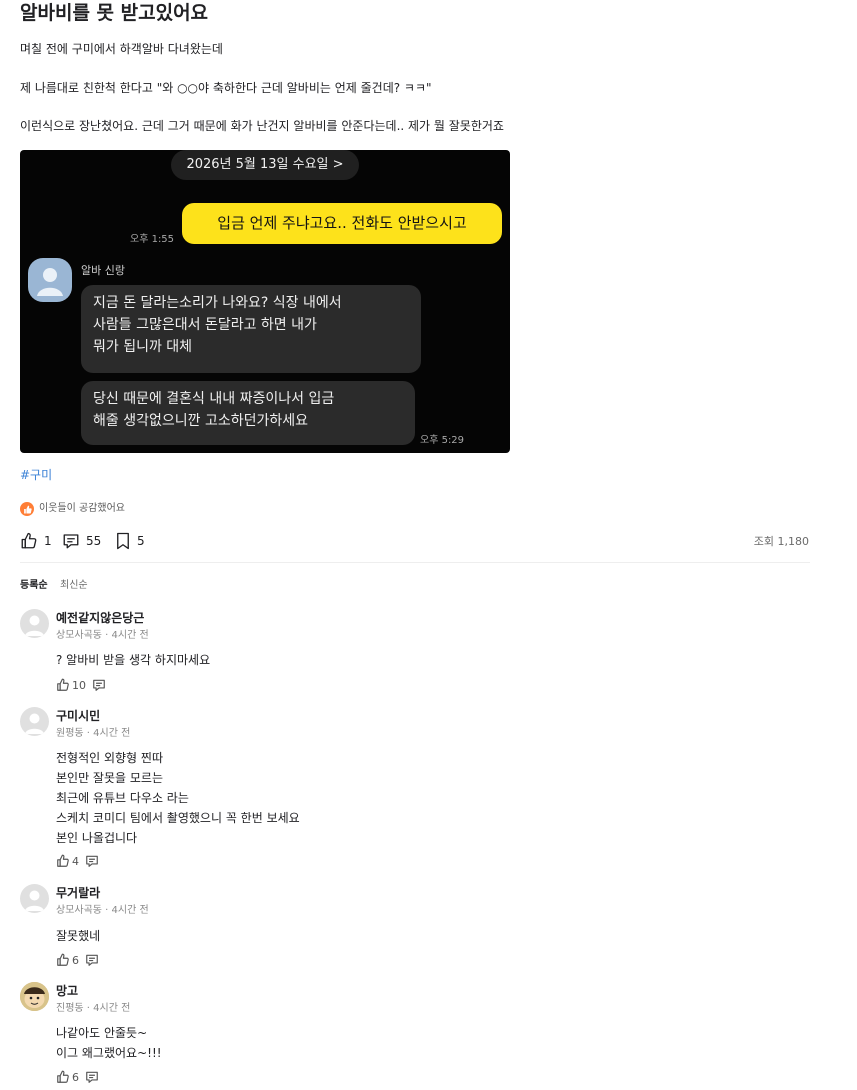 The width and height of the screenshot is (857, 1090). What do you see at coordinates (114, 13) in the screenshot?
I see `post-title: 알바비를 못 받고있어요` at bounding box center [114, 13].